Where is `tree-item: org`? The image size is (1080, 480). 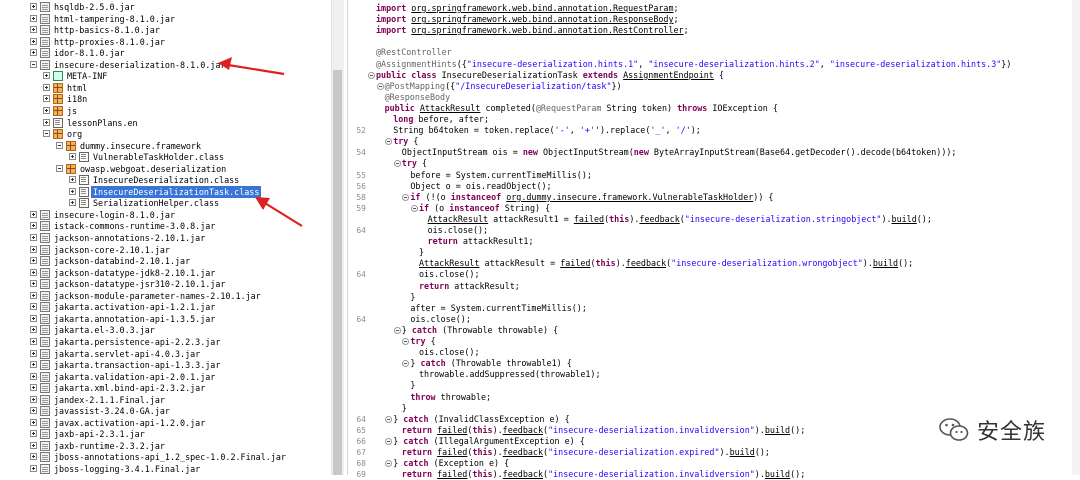
tree-item: org is located at coordinates (165, 134).